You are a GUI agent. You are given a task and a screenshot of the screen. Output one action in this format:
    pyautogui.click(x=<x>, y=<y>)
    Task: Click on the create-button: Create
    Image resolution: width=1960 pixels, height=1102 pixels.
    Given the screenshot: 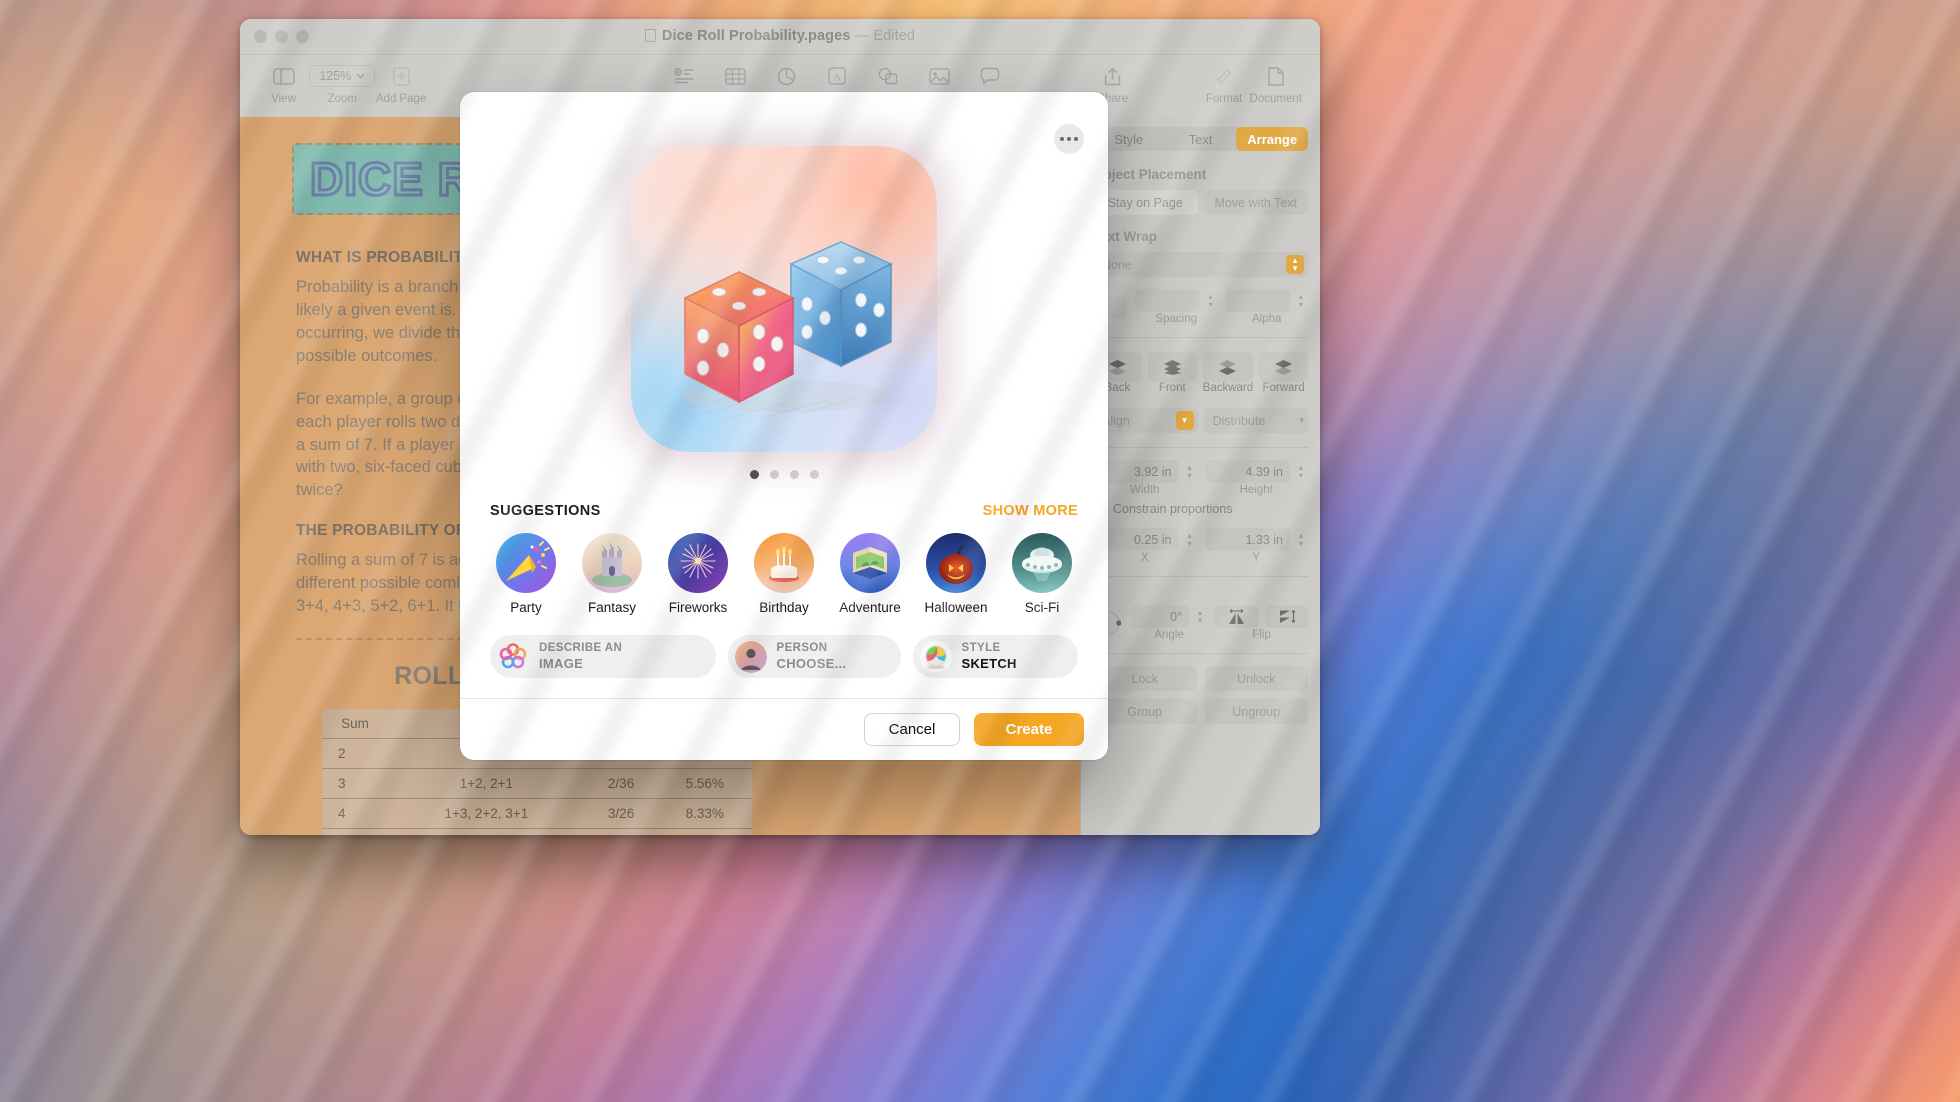 What is the action you would take?
    pyautogui.click(x=1029, y=729)
    